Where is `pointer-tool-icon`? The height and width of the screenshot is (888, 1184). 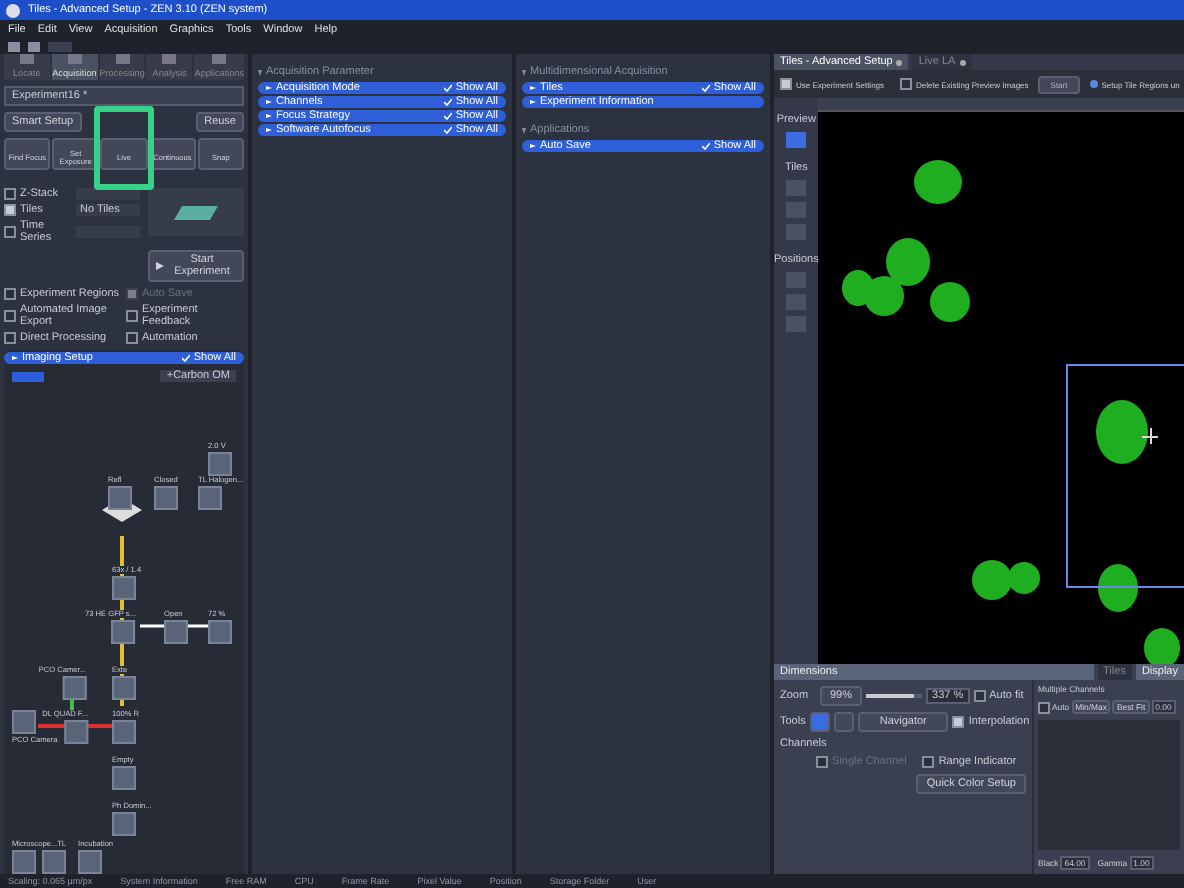
pointer-tool-icon is located at coordinates (819, 722).